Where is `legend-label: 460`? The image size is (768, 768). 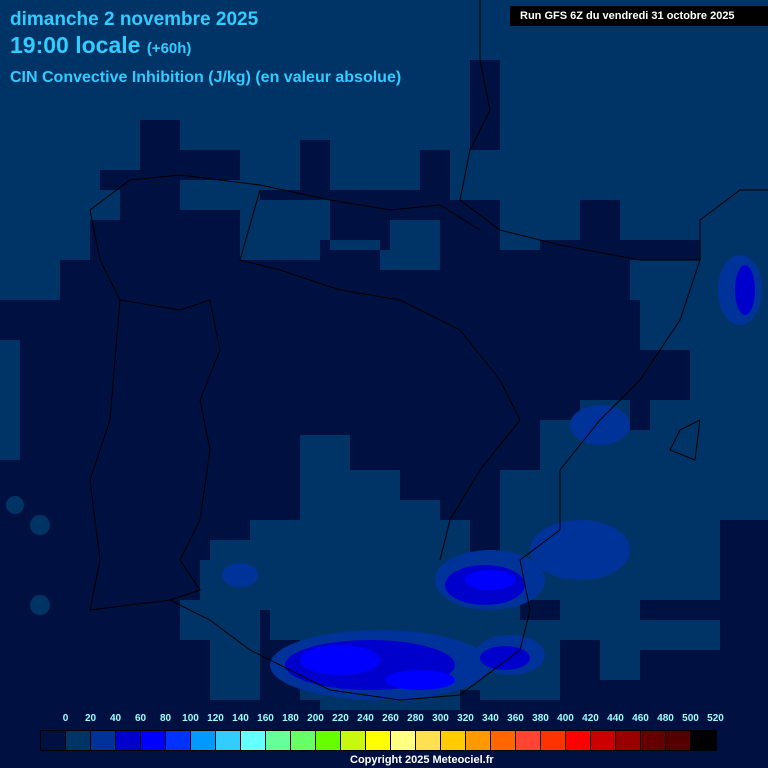
legend-label: 460 is located at coordinates (640, 718).